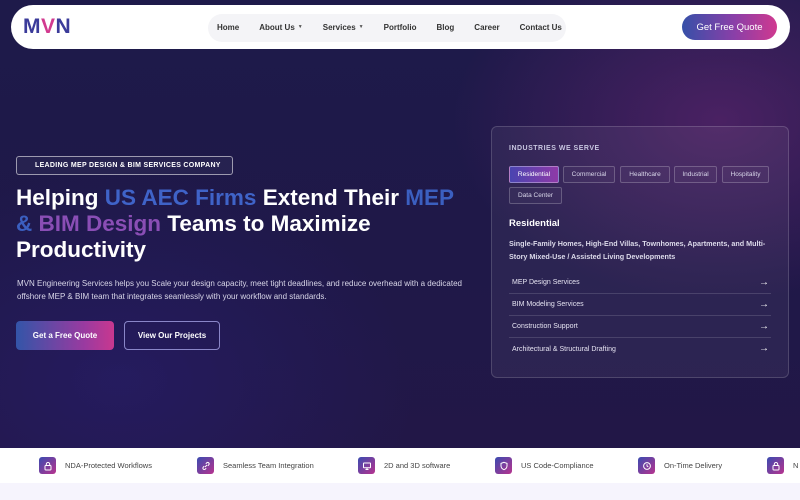  I want to click on get-a-free-quote-button: Get a Free Quote, so click(65, 335).